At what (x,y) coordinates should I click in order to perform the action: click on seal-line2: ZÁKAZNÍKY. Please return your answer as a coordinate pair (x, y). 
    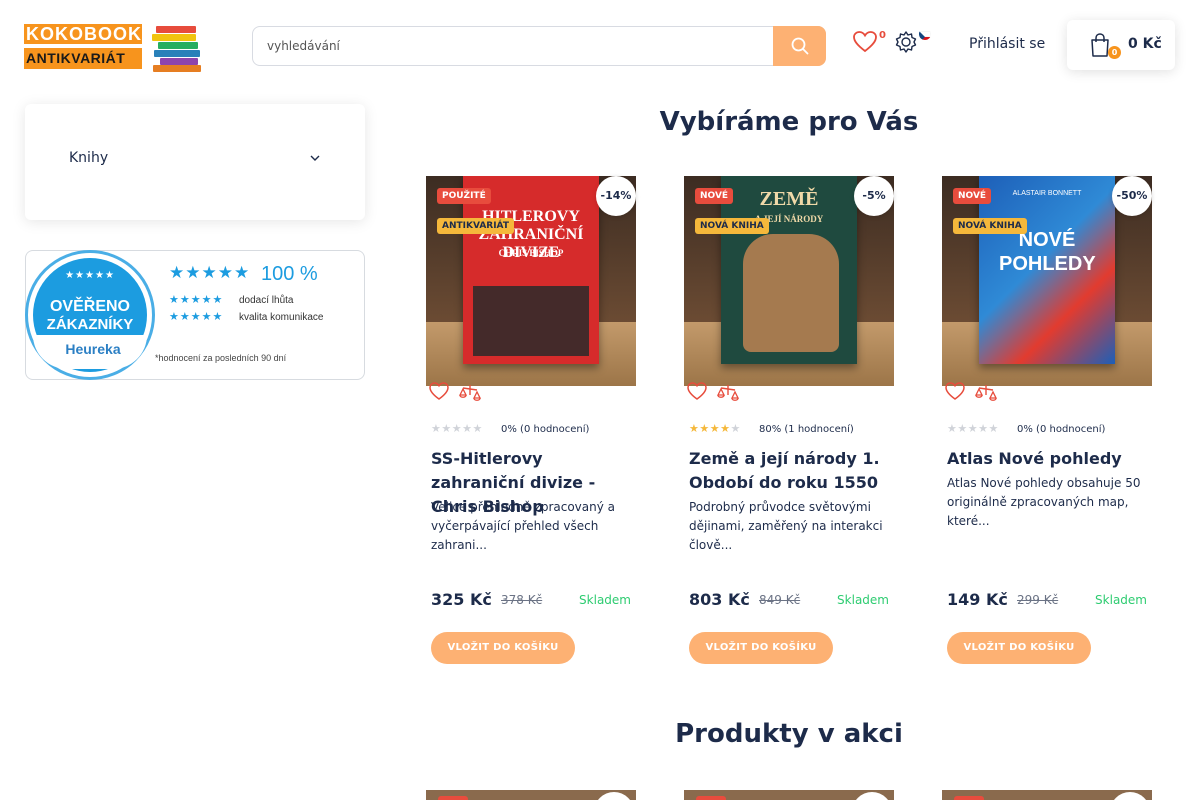
    Looking at the image, I should click on (90, 324).